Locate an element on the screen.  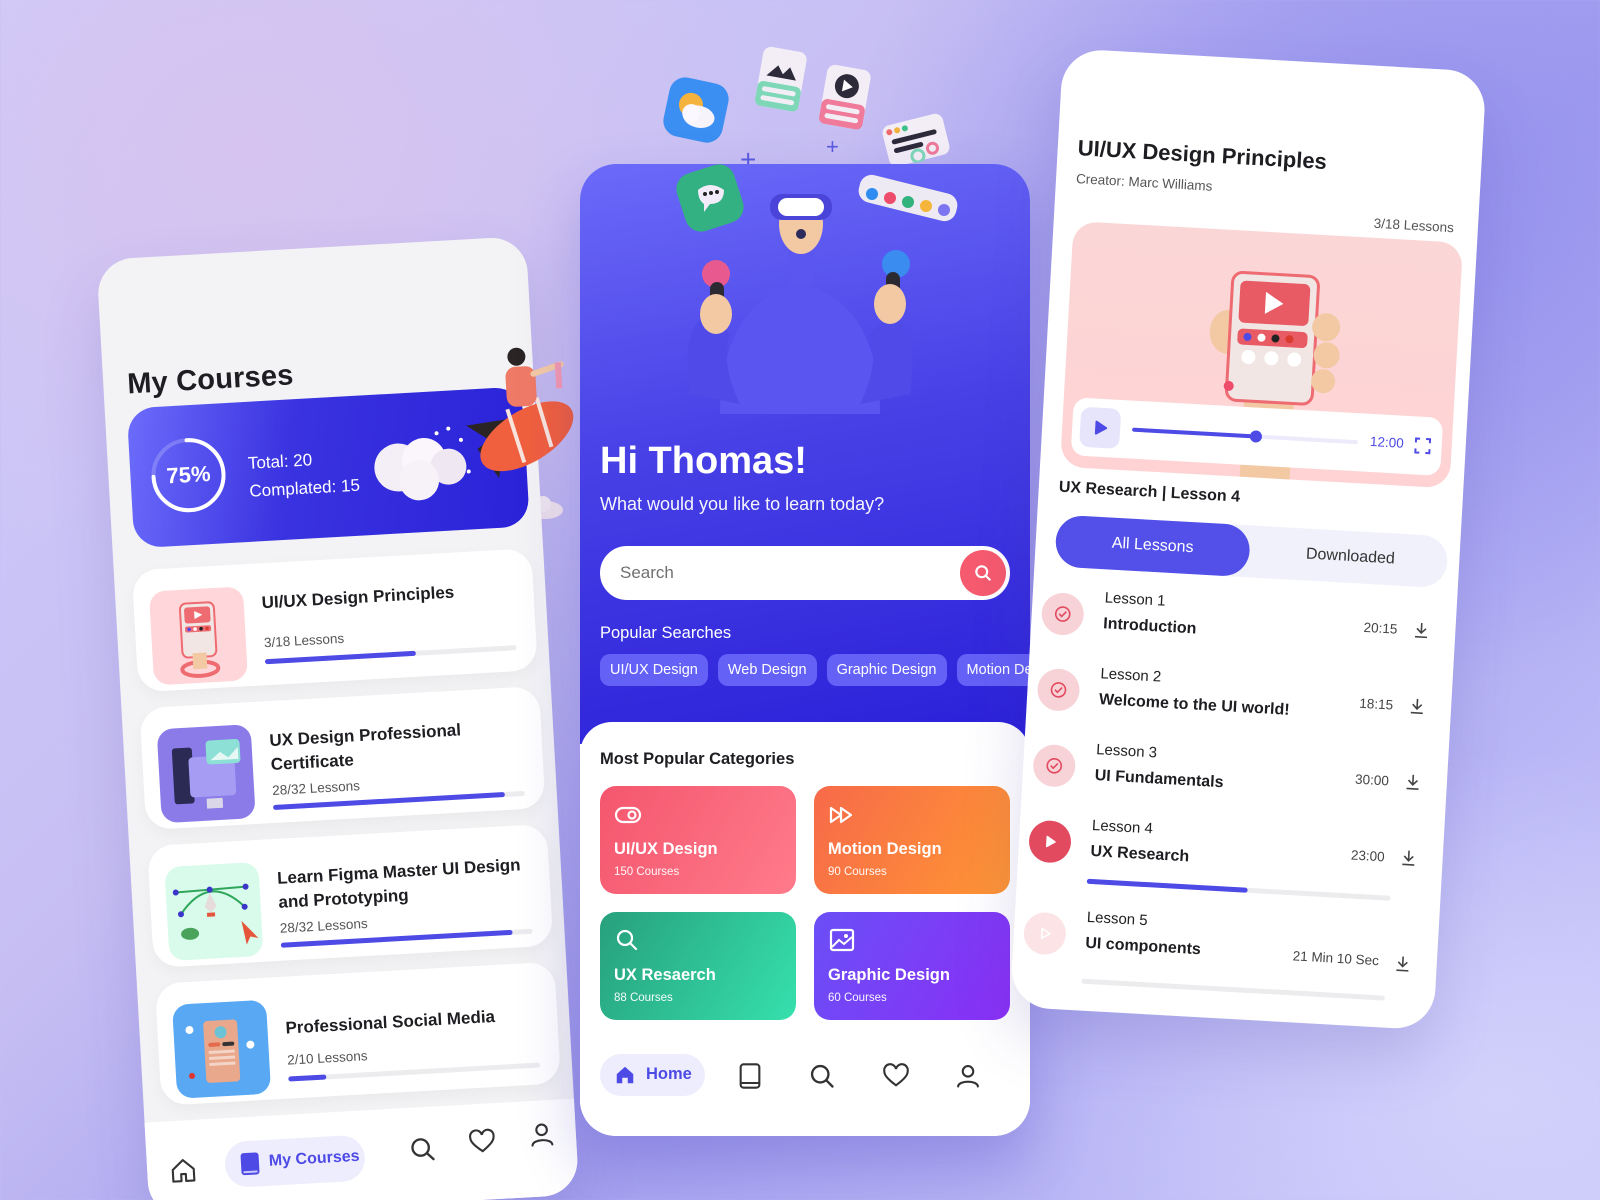
rocket-rider-illustration is located at coordinates (520, 412).